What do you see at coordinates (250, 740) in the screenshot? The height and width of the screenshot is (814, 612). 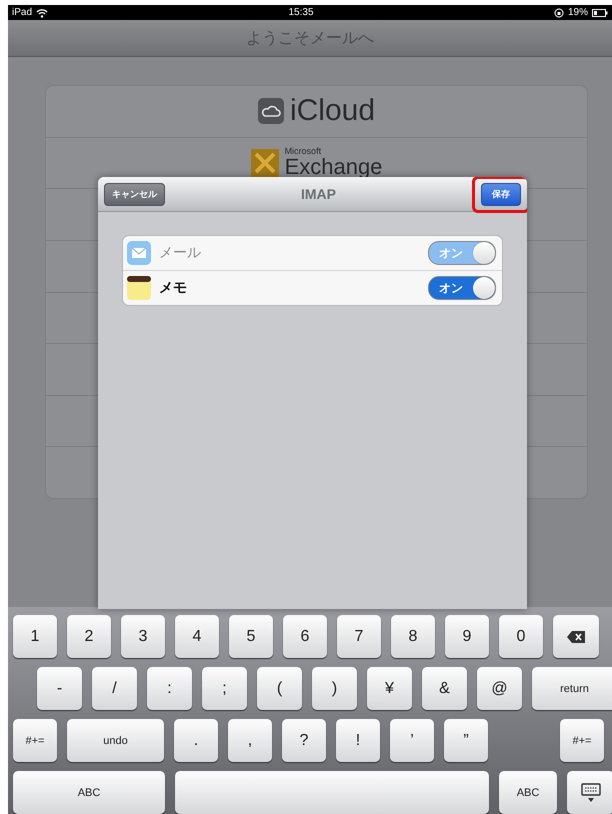 I see `keyboard-key: ,` at bounding box center [250, 740].